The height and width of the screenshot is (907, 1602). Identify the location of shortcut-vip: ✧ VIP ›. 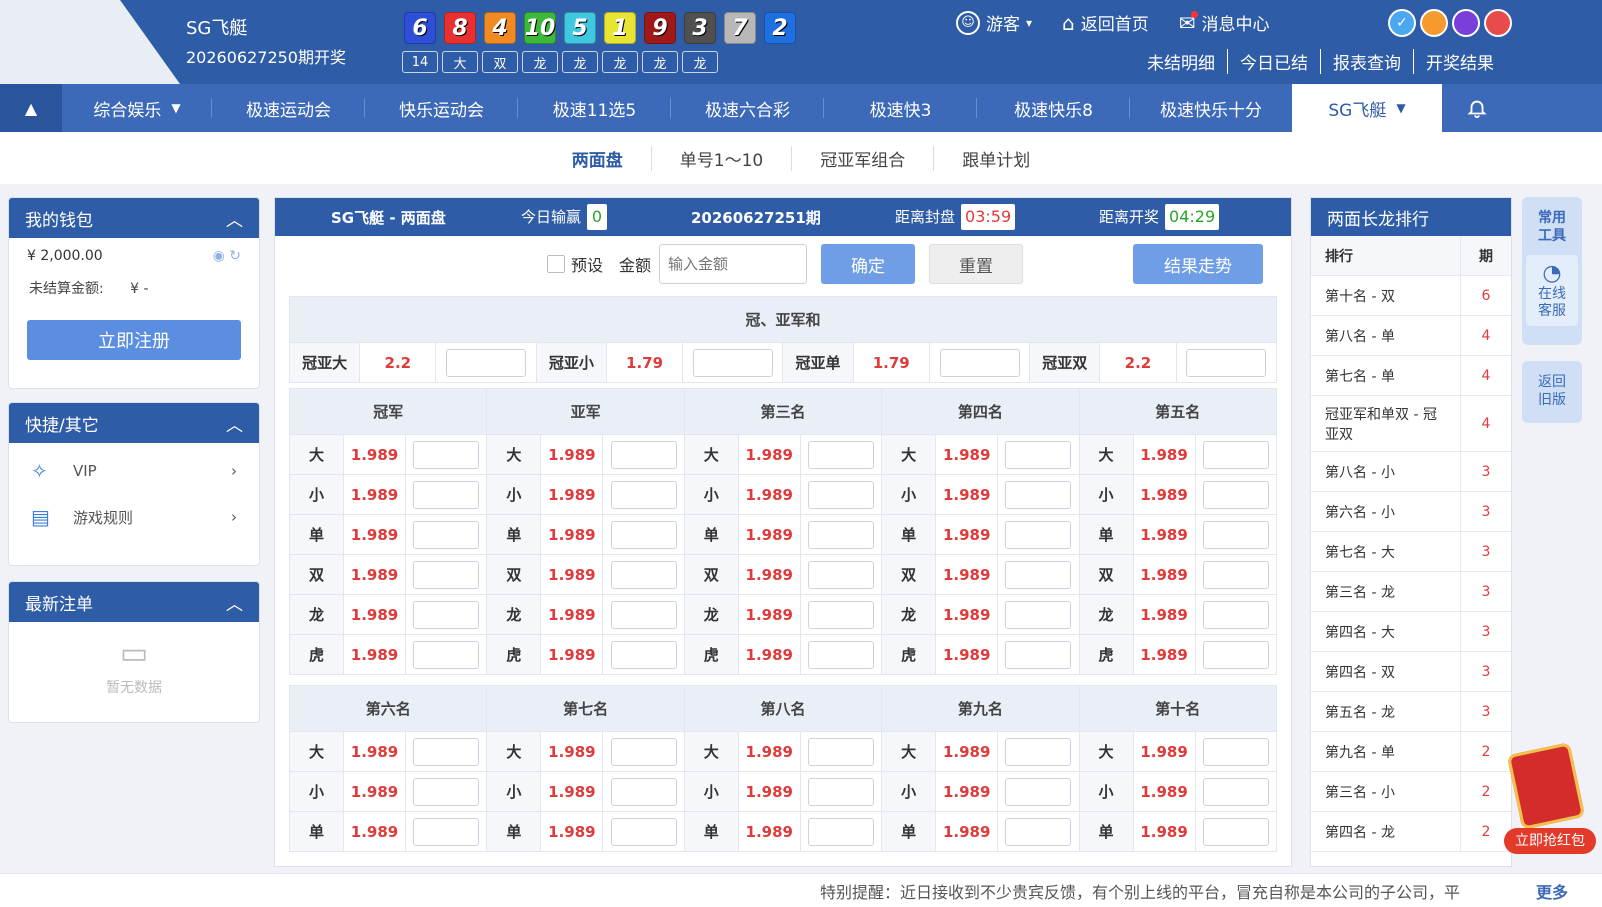
(134, 463).